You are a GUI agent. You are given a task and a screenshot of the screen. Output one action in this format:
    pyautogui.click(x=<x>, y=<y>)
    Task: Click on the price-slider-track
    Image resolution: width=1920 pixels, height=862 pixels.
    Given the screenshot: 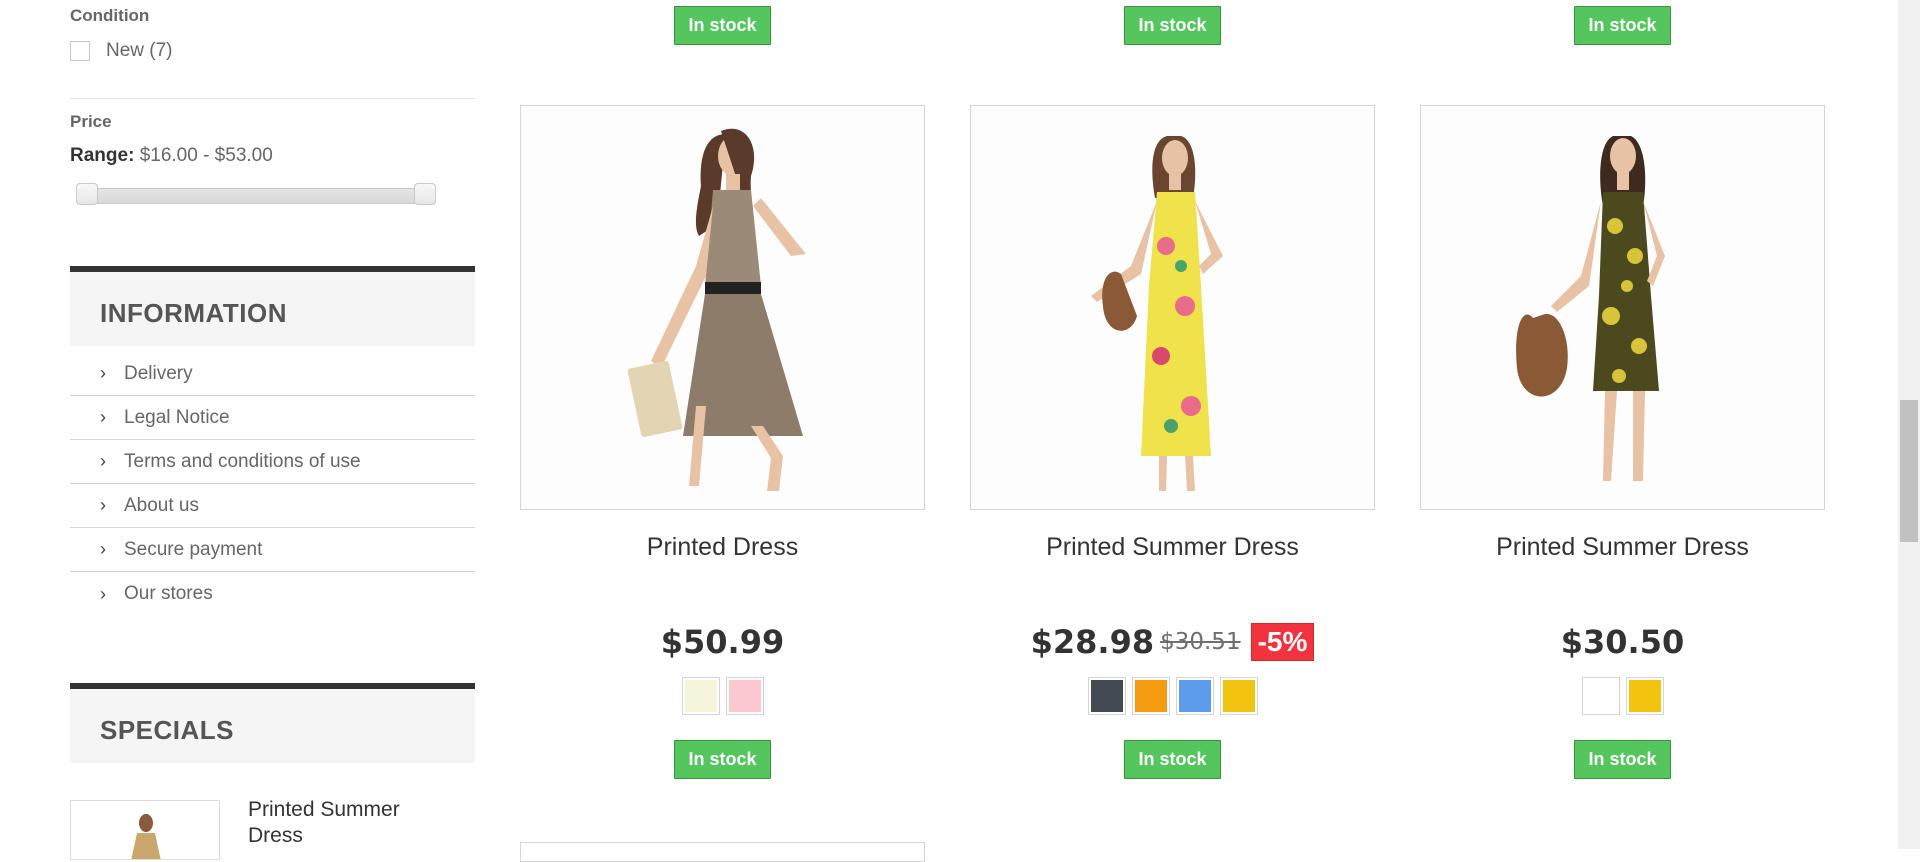 What is the action you would take?
    pyautogui.click(x=256, y=196)
    